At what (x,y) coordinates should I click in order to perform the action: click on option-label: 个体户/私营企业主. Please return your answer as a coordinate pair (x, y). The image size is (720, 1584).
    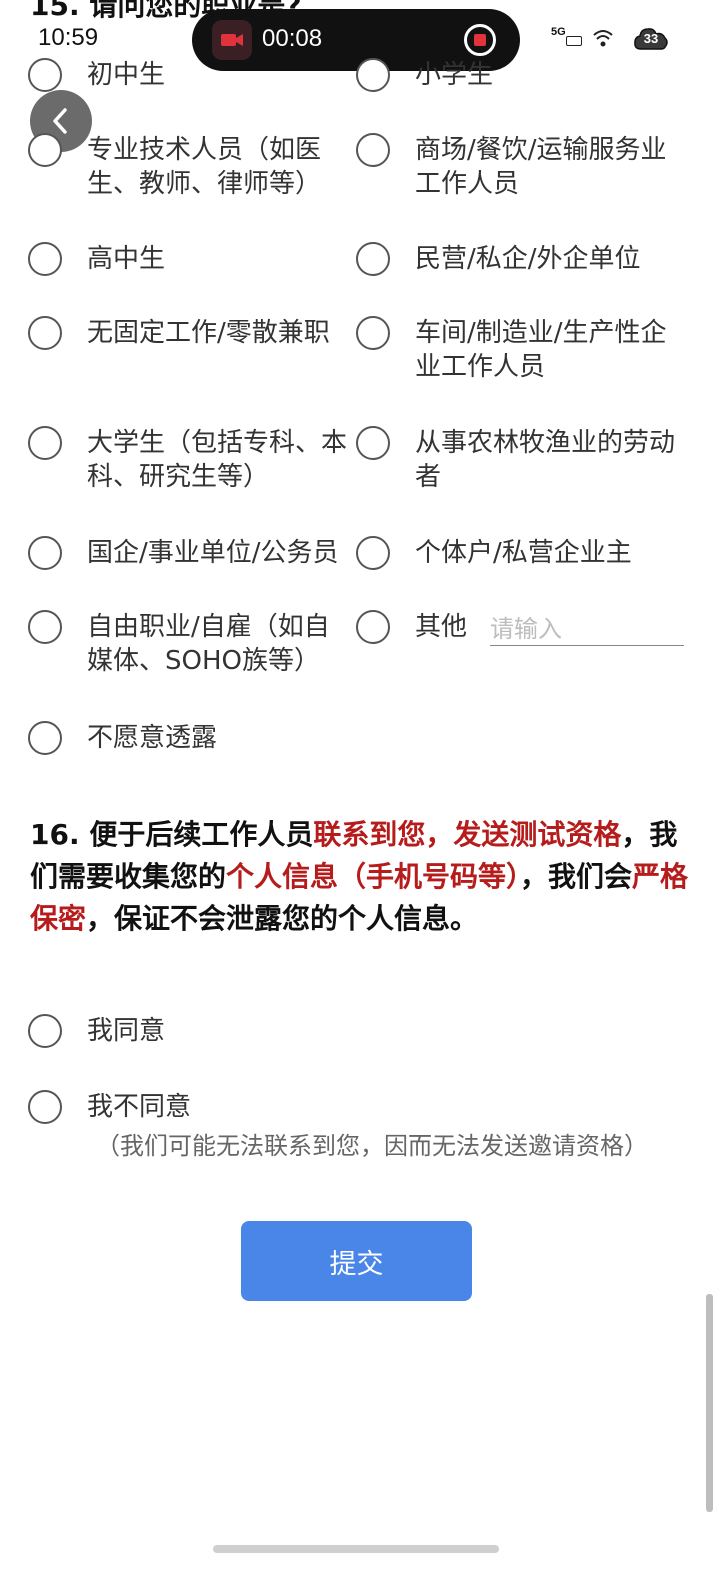
    Looking at the image, I should click on (523, 553).